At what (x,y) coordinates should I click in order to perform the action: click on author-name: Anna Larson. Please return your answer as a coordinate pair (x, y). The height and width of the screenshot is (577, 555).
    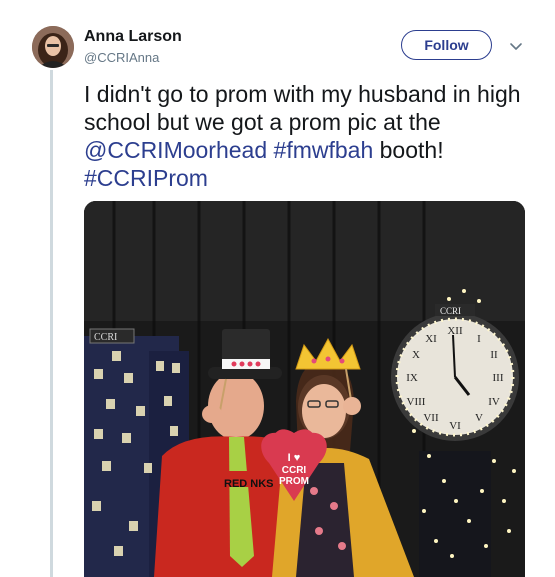
    Looking at the image, I should click on (133, 37).